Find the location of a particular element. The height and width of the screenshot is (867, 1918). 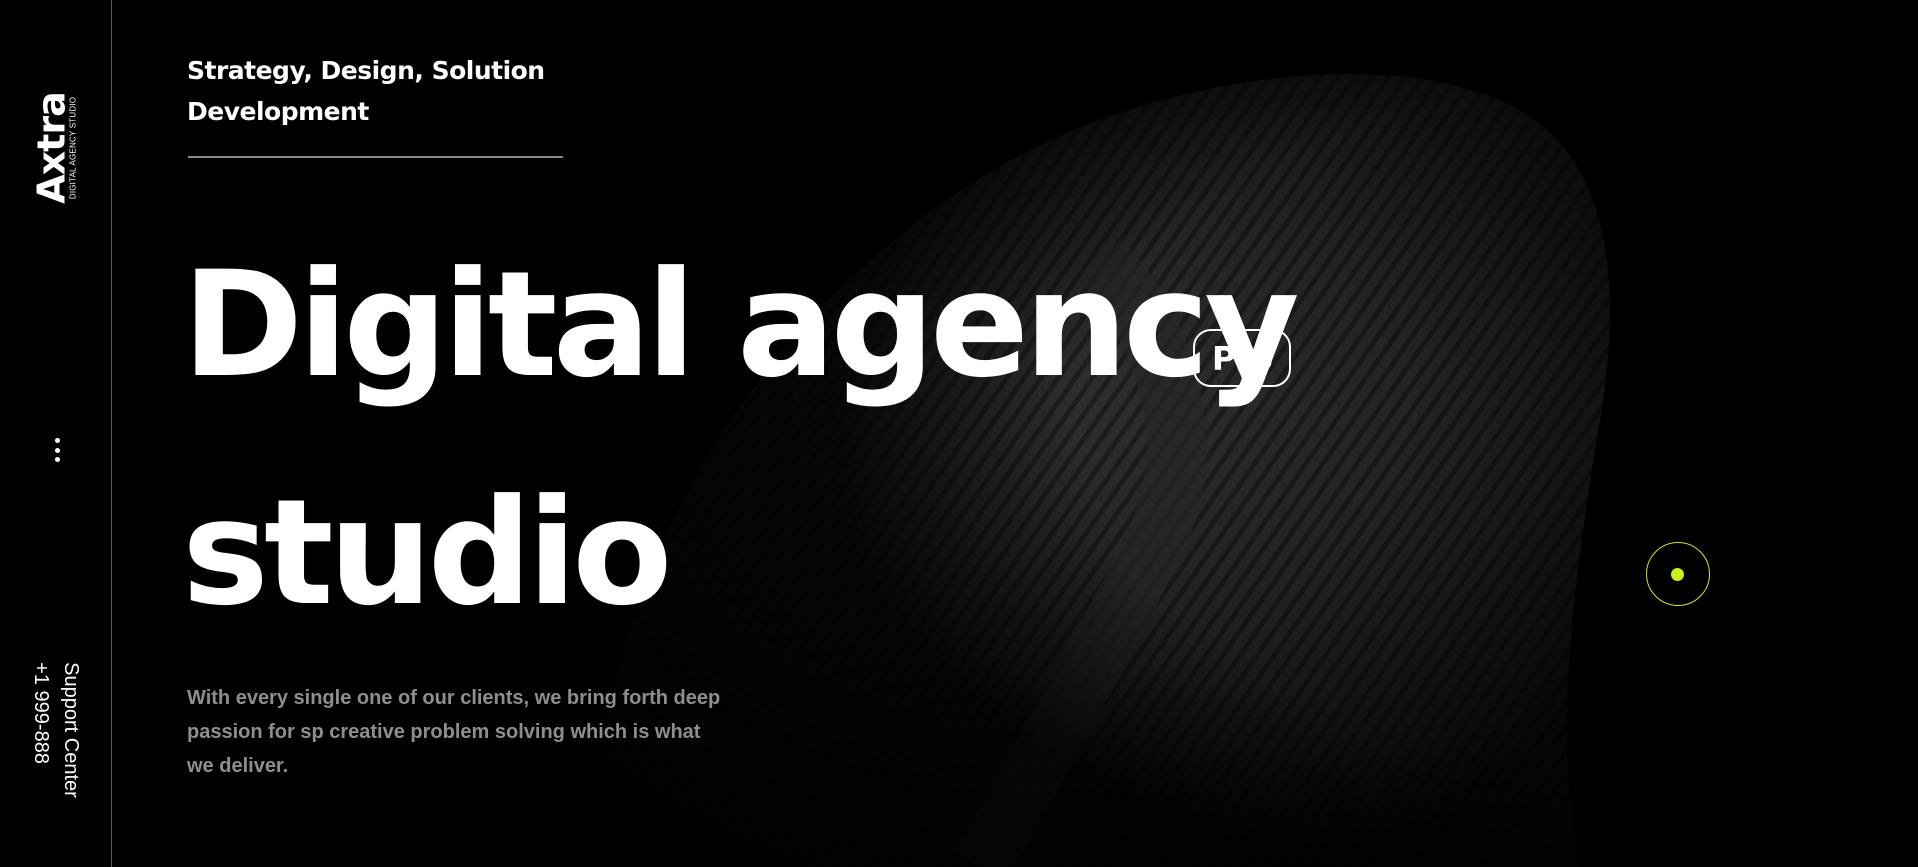

tagline-line-2: Development is located at coordinates (278, 111).